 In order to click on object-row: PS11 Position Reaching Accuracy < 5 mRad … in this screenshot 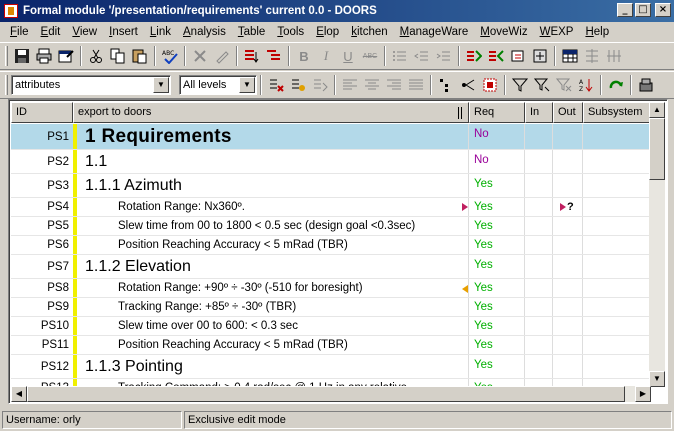, I will do `click(331, 345)`.